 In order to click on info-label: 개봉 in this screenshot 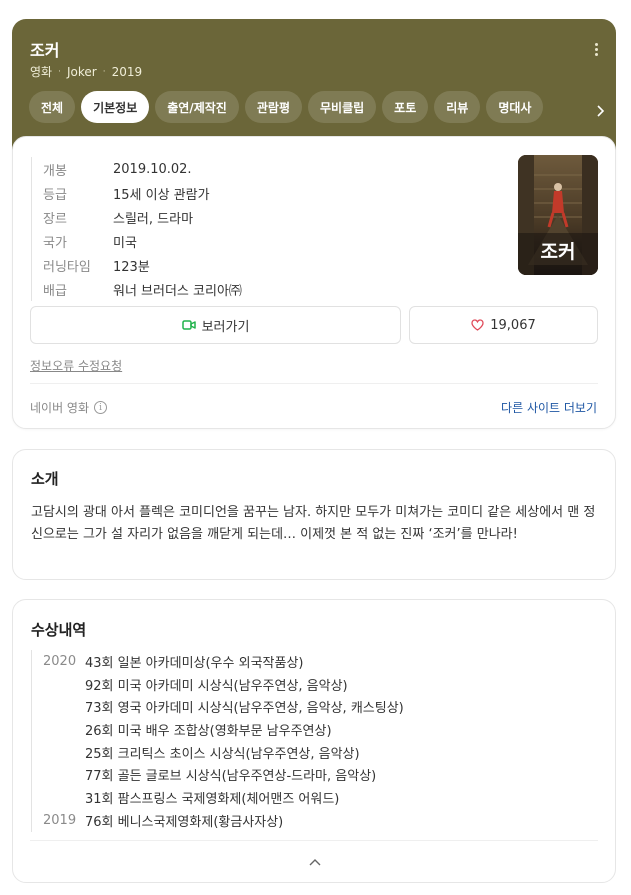, I will do `click(55, 171)`.